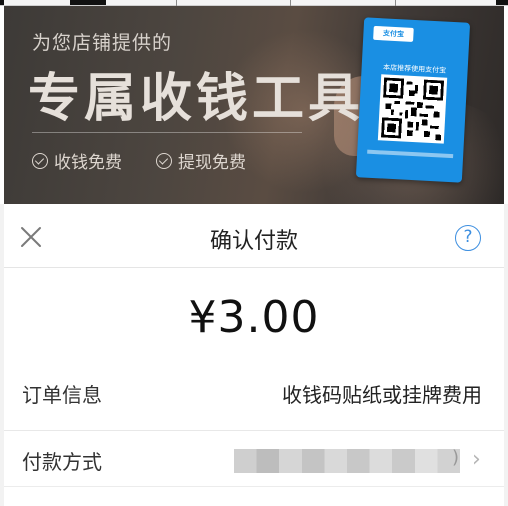 Image resolution: width=508 pixels, height=506 pixels. Describe the element at coordinates (254, 486) in the screenshot. I see `divider` at that location.